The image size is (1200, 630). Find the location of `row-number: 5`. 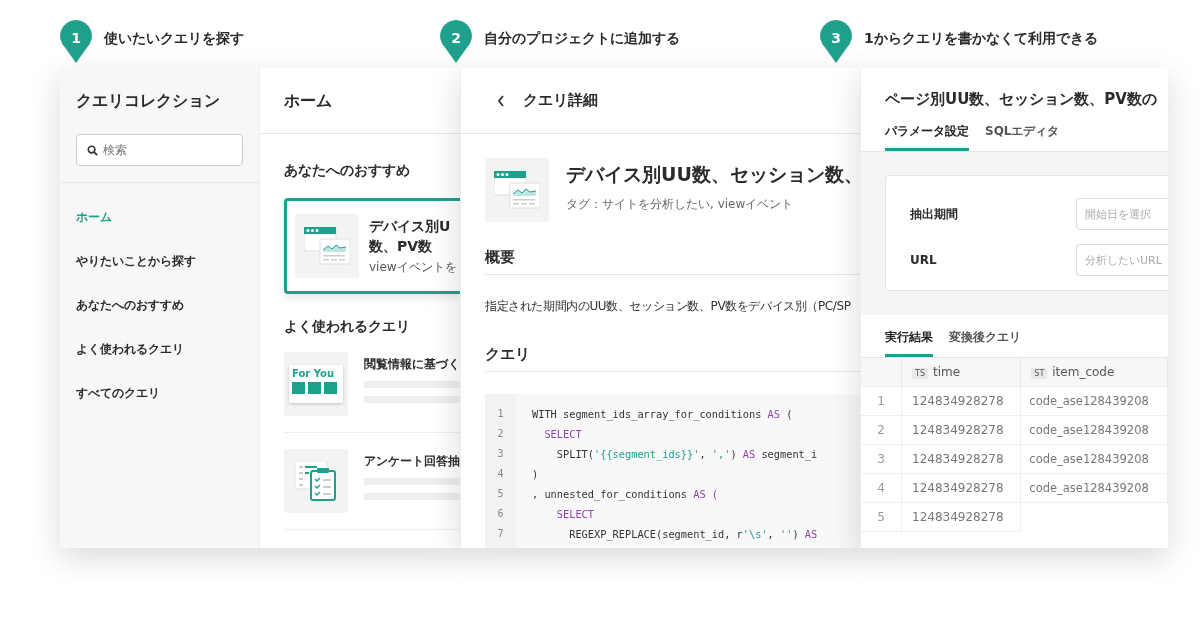

row-number: 5 is located at coordinates (881, 517).